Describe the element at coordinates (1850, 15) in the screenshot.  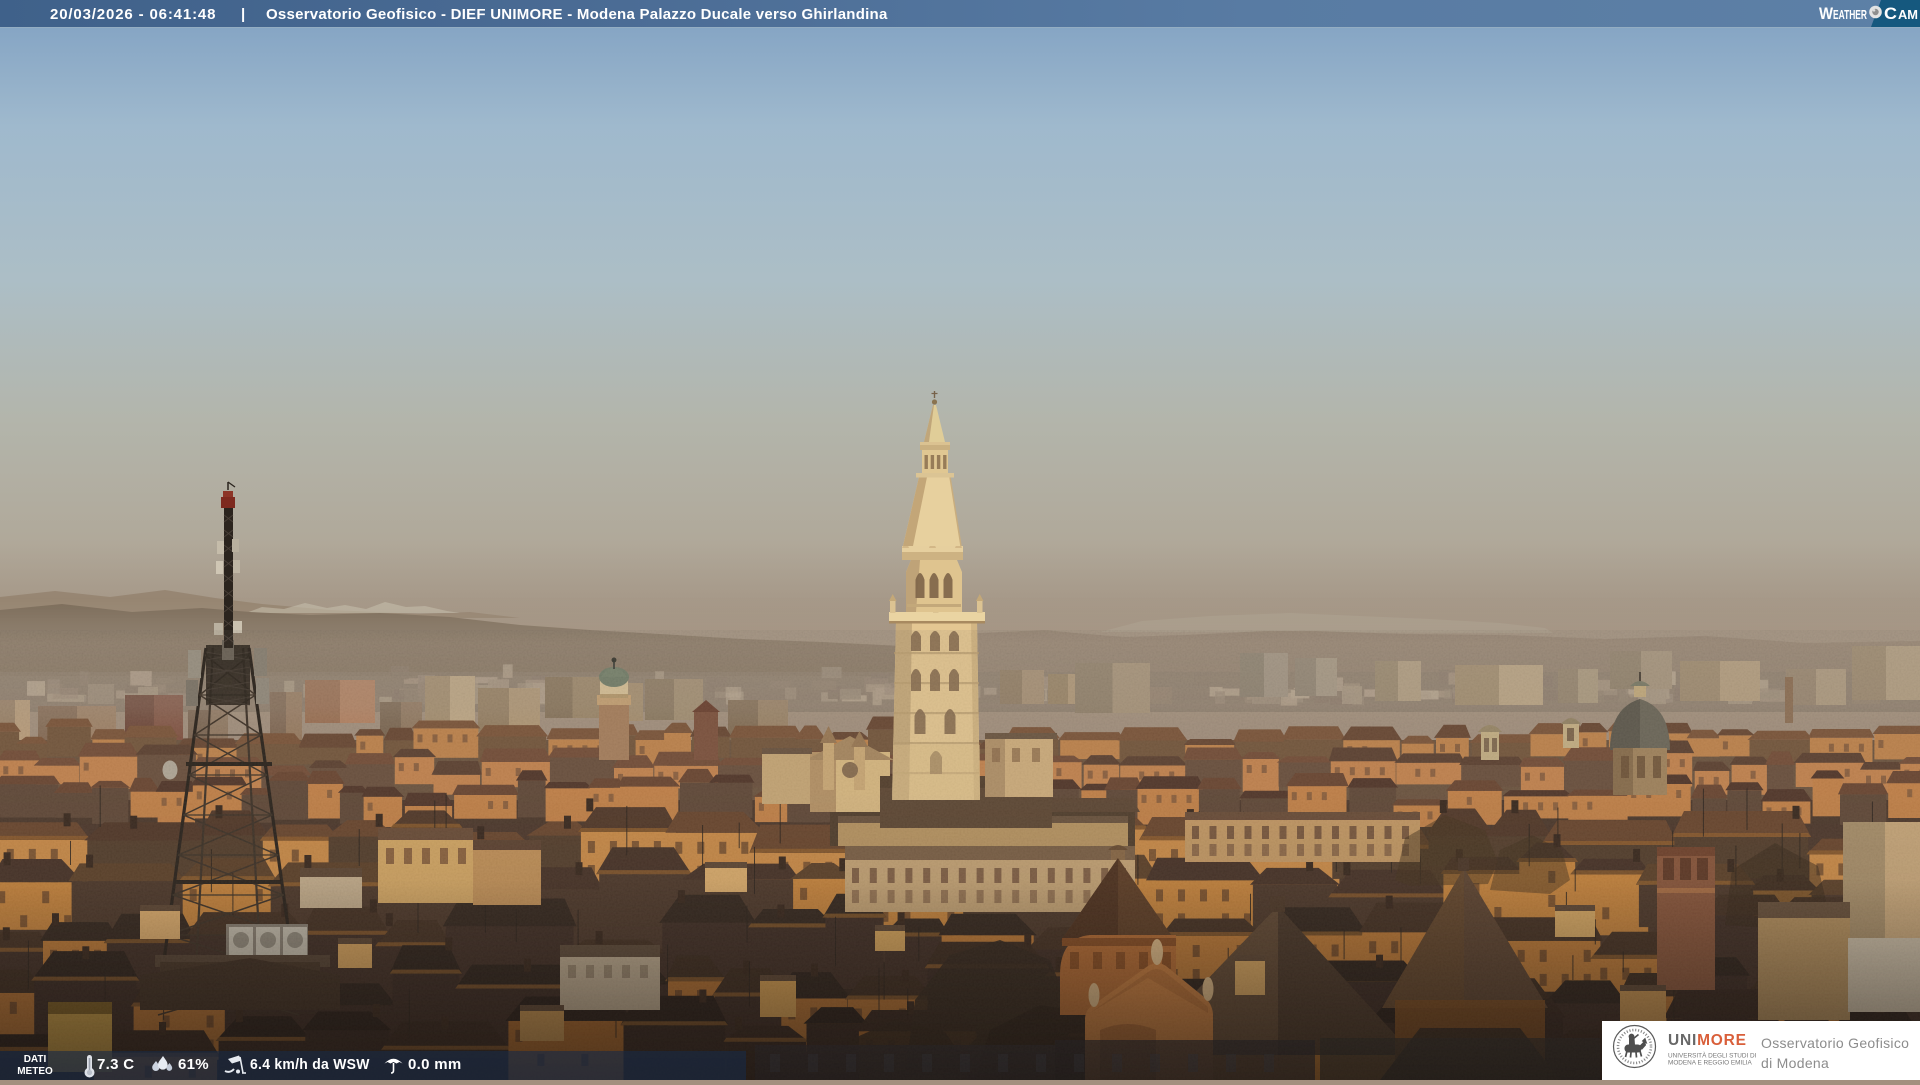
I see `svg-text: EATHER` at that location.